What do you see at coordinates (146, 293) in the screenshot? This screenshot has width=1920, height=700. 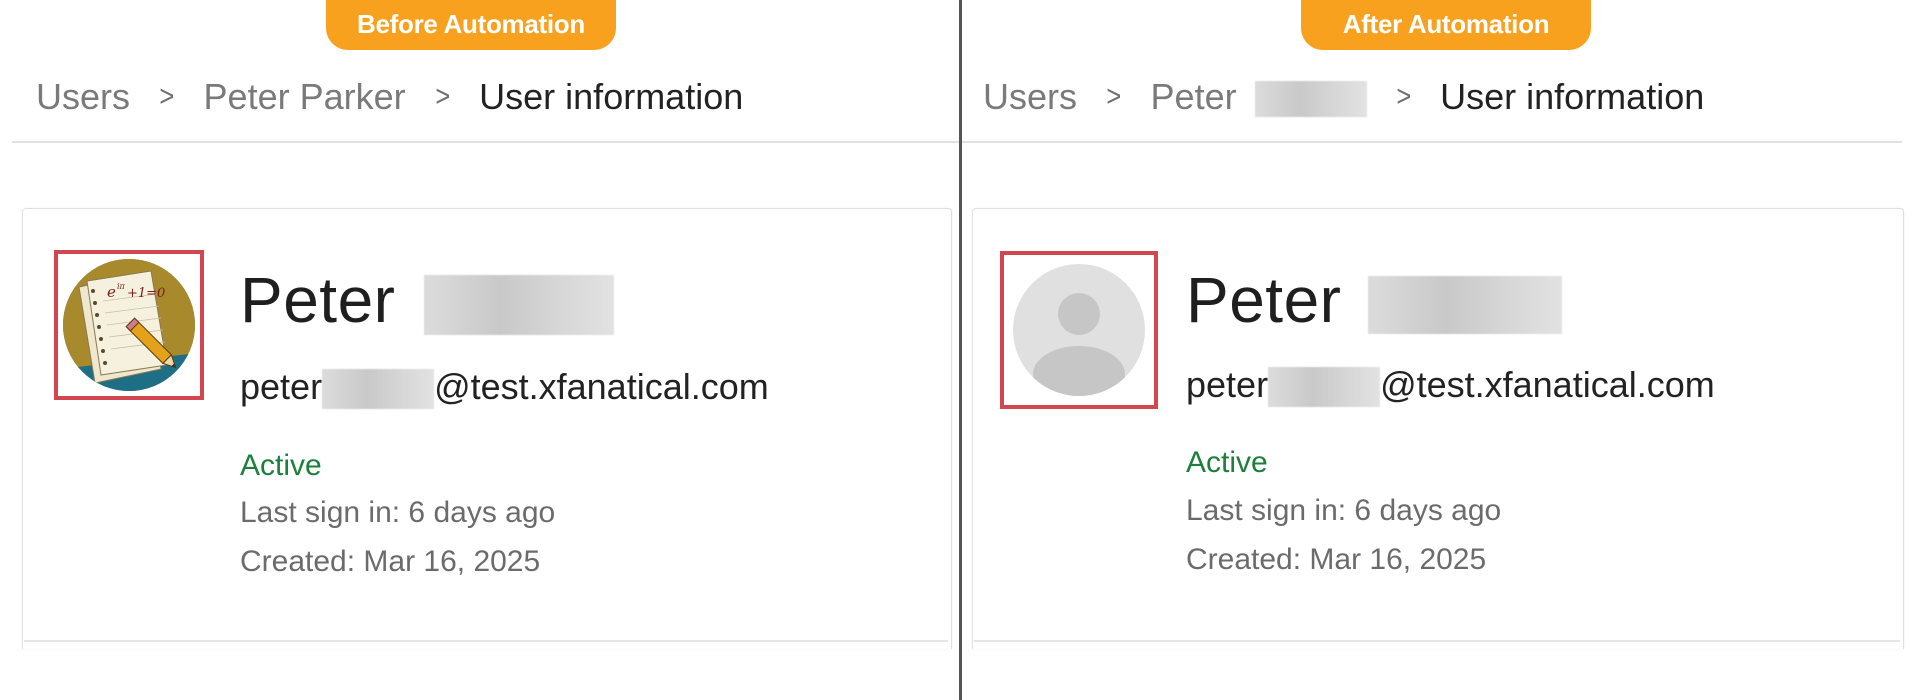 I see `svg-text: +1=0` at bounding box center [146, 293].